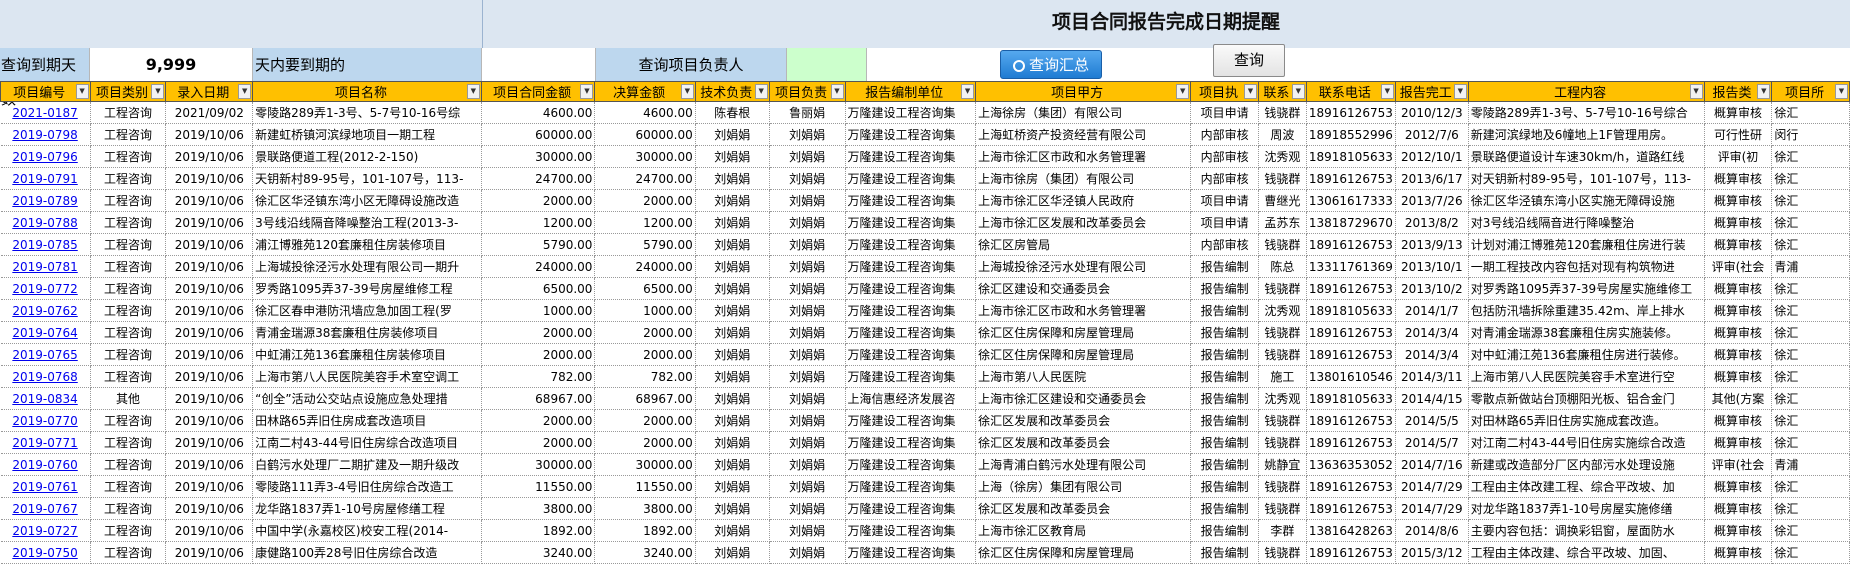 Image resolution: width=1850 pixels, height=568 pixels. Describe the element at coordinates (1350, 91) in the screenshot. I see `column-header: 联系电话 ▼` at that location.